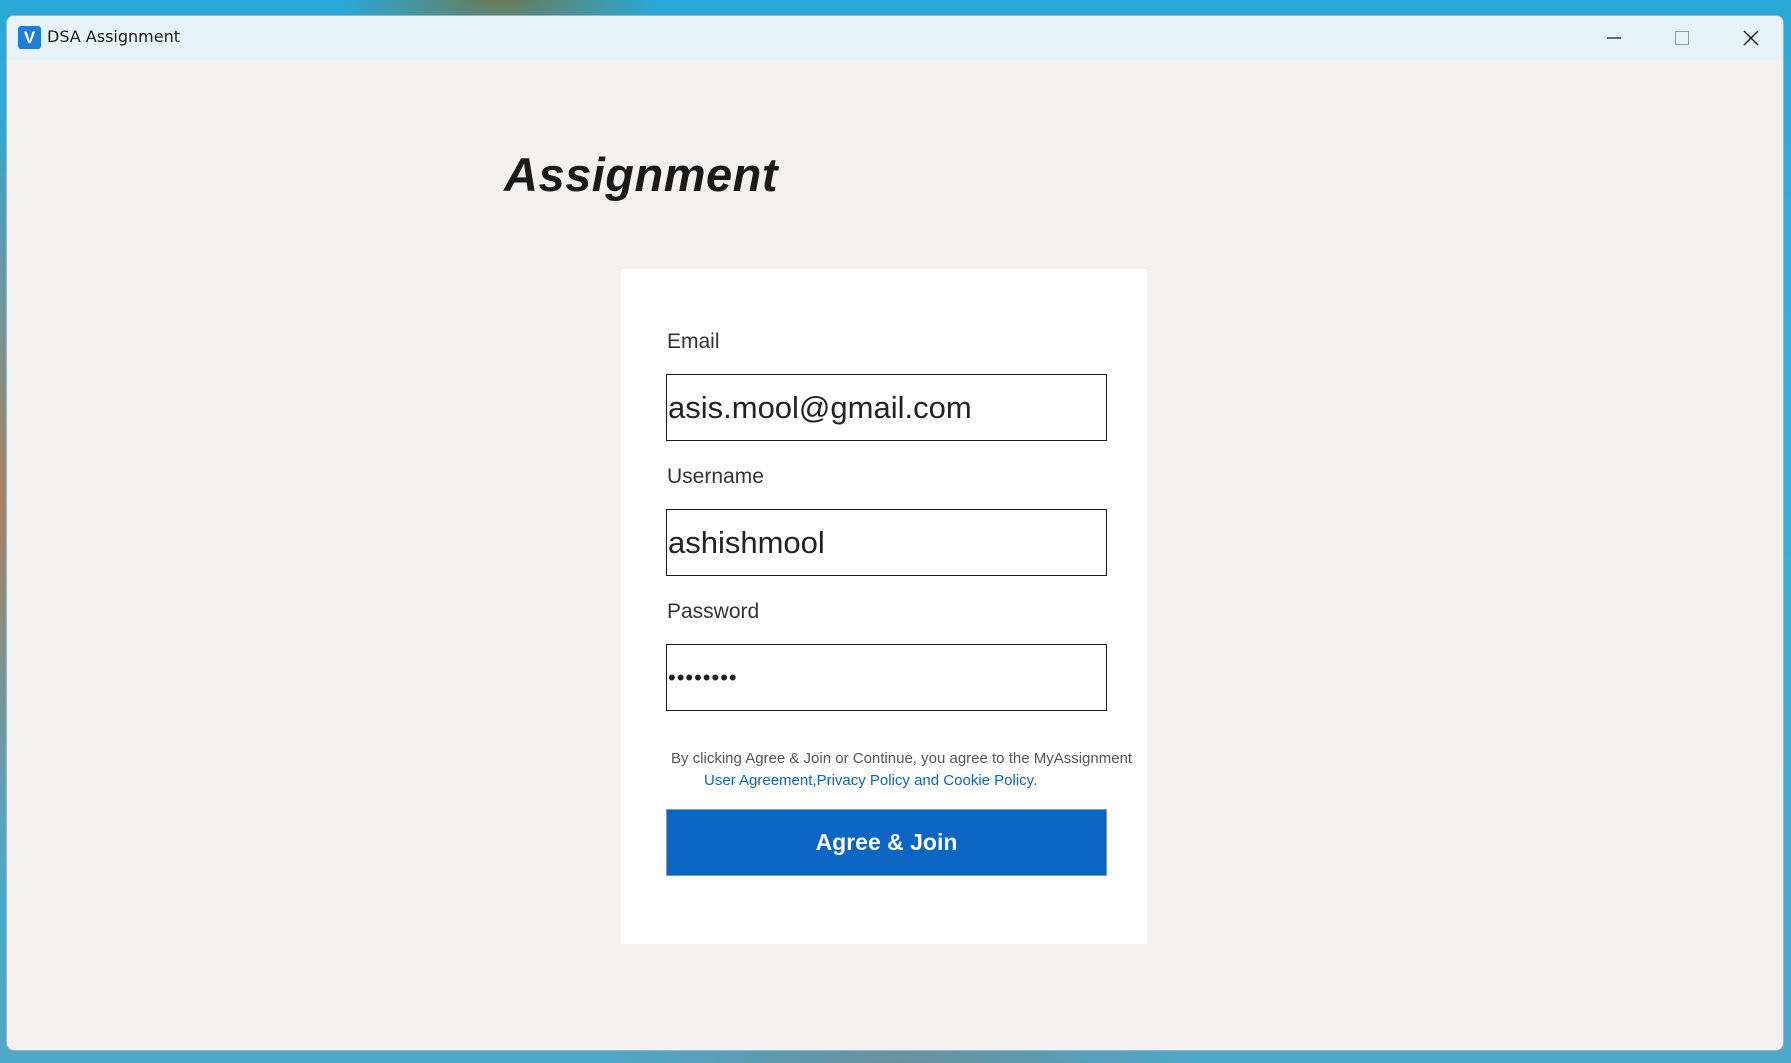 Image resolution: width=1791 pixels, height=1063 pixels. What do you see at coordinates (886, 407) in the screenshot?
I see `email-field` at bounding box center [886, 407].